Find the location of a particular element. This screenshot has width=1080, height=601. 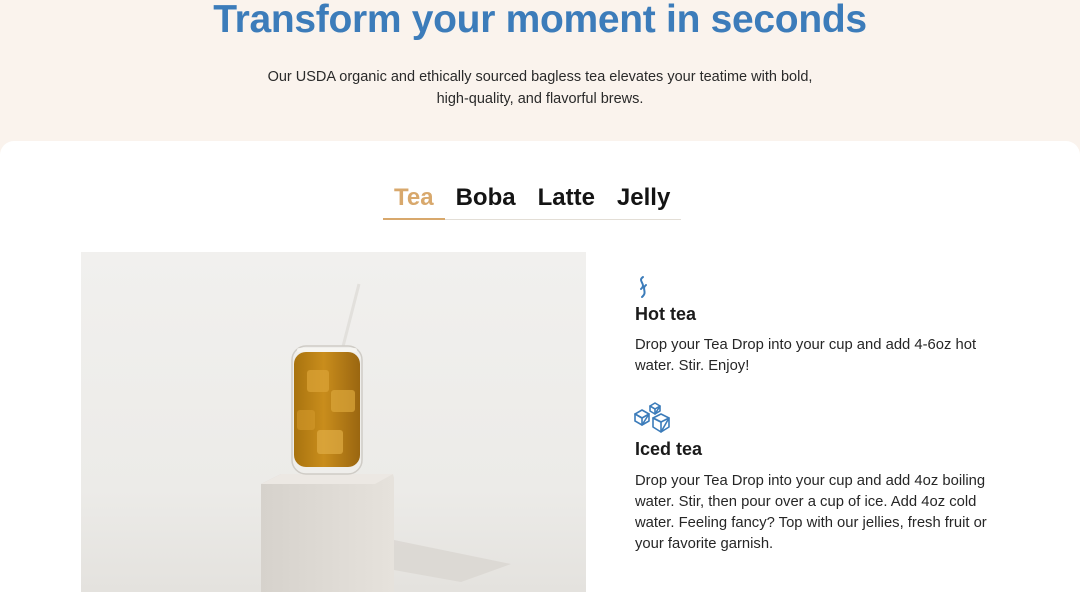

tab-jelly: Jelly is located at coordinates (643, 201).